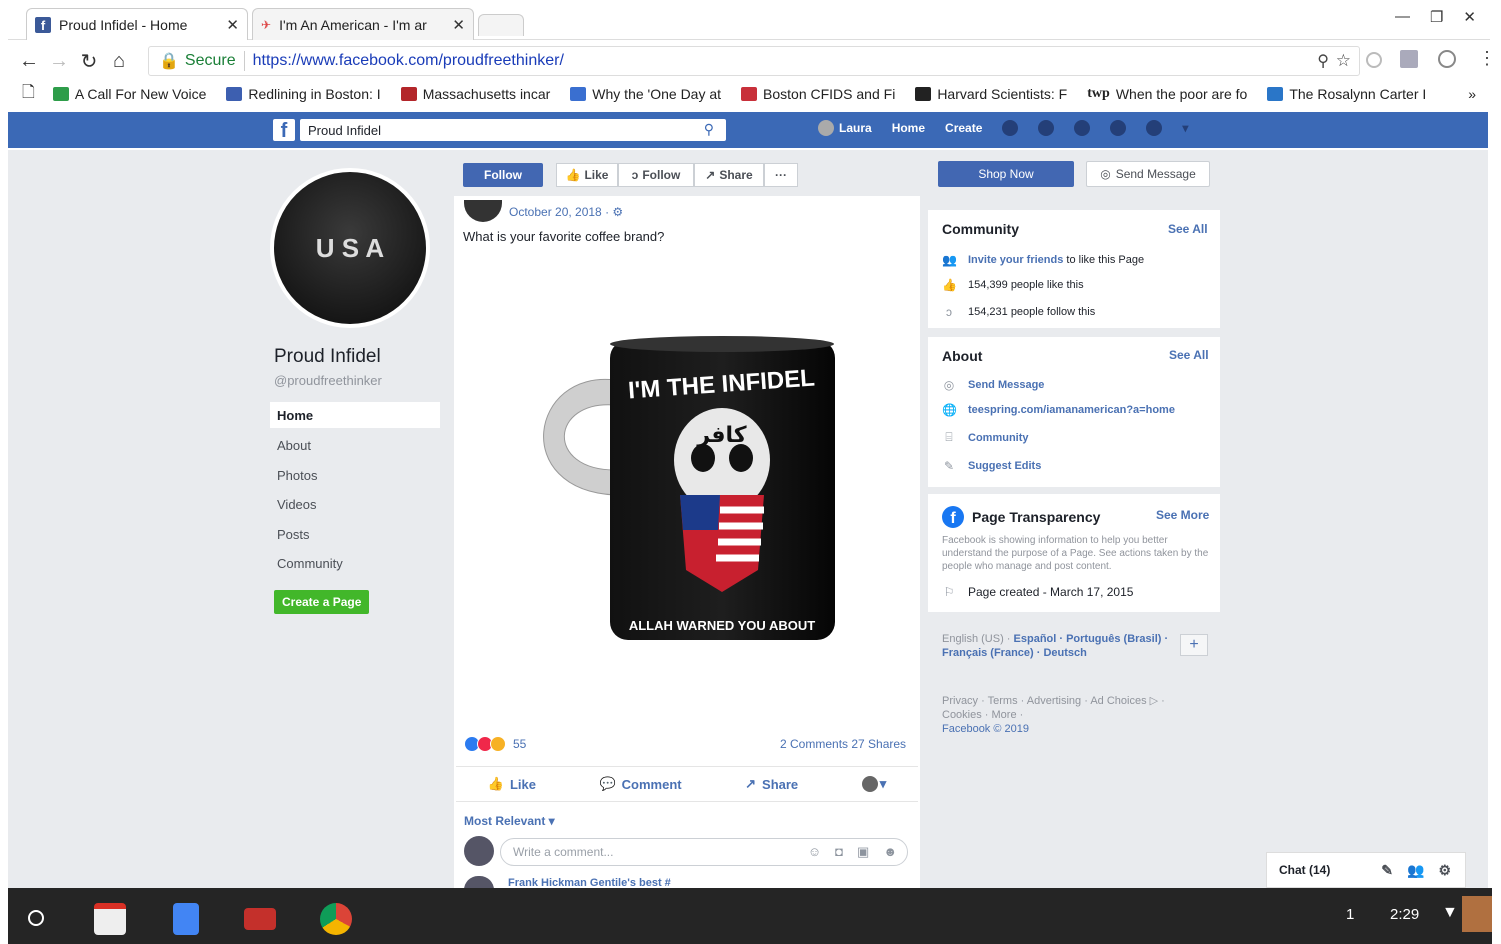 This screenshot has width=1501, height=944. Describe the element at coordinates (29, 61) in the screenshot. I see `back-arrow-icon: ←` at that location.